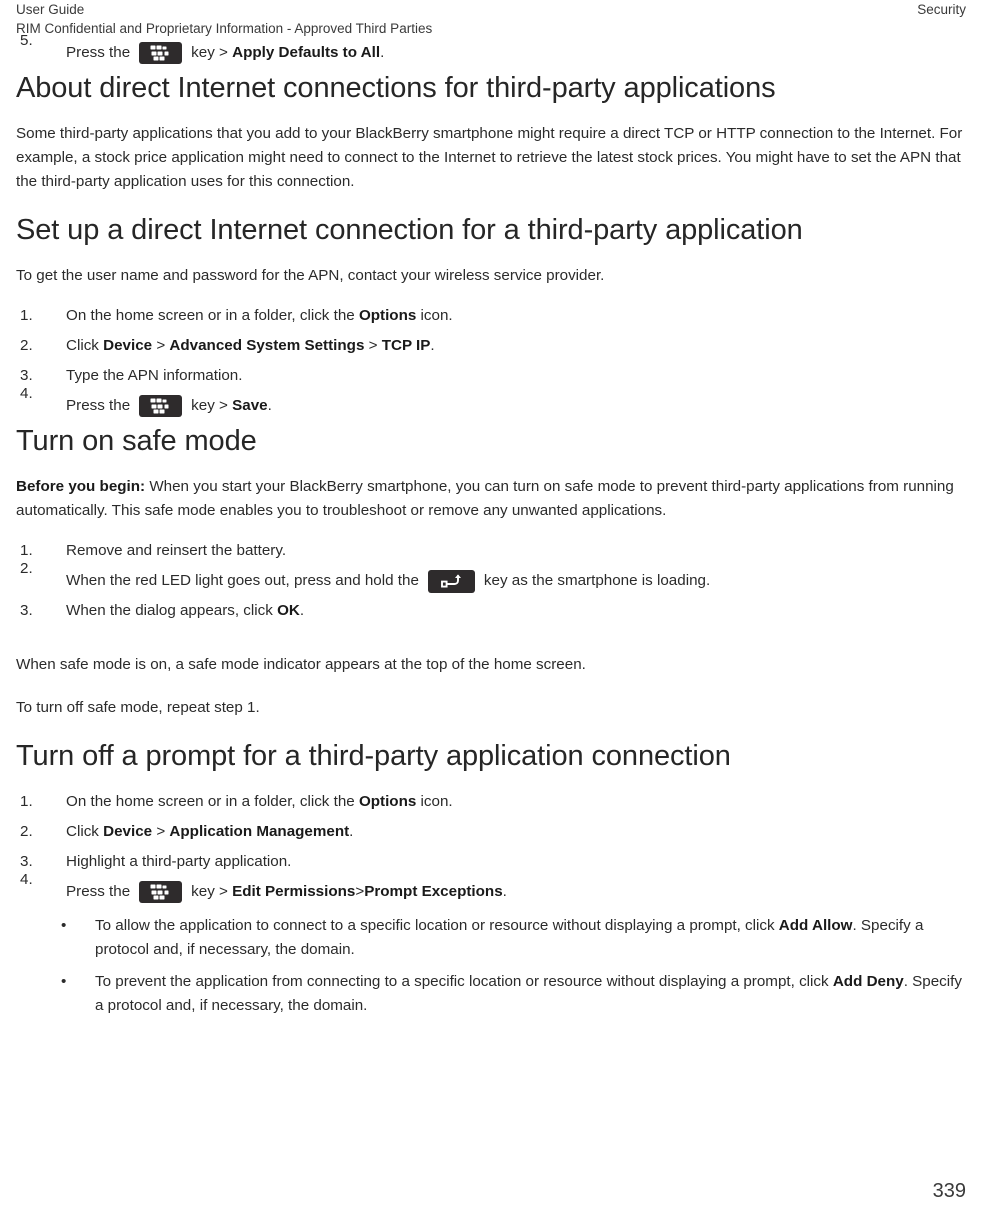 The width and height of the screenshot is (982, 1213). Describe the element at coordinates (941, 9) in the screenshot. I see `header-chapter-title: Security` at that location.